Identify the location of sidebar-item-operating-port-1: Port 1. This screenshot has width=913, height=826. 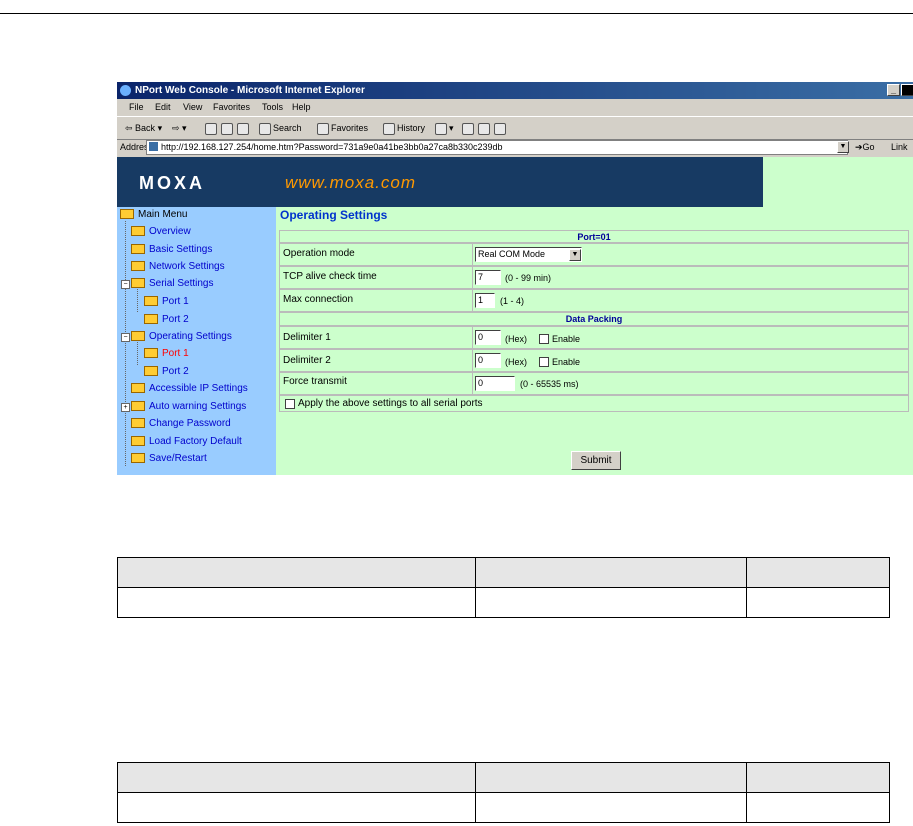
(166, 354).